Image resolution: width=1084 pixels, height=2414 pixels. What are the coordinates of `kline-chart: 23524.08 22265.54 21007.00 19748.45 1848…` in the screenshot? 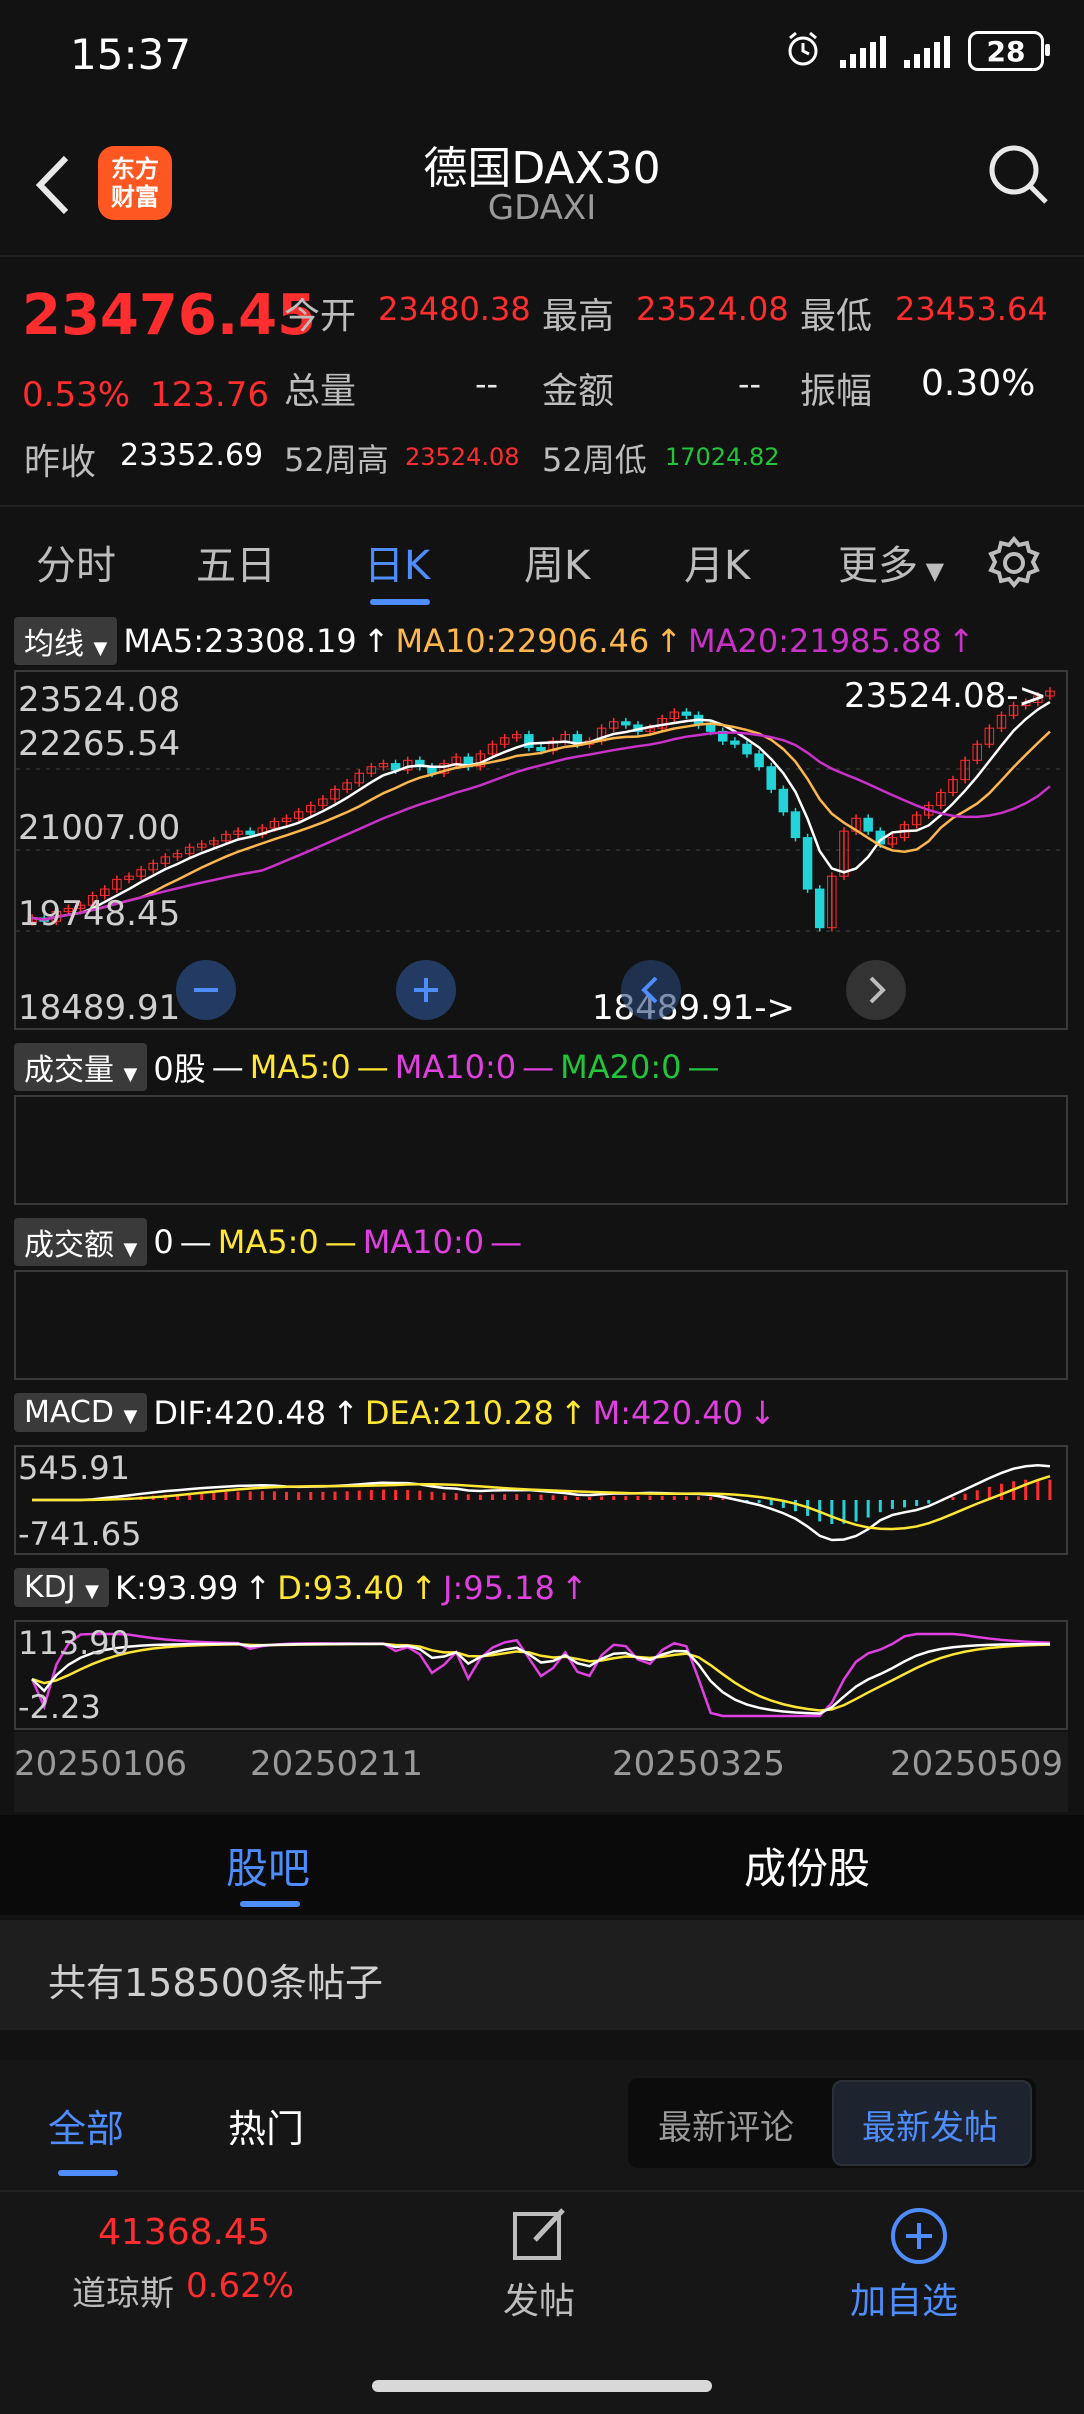 It's located at (541, 850).